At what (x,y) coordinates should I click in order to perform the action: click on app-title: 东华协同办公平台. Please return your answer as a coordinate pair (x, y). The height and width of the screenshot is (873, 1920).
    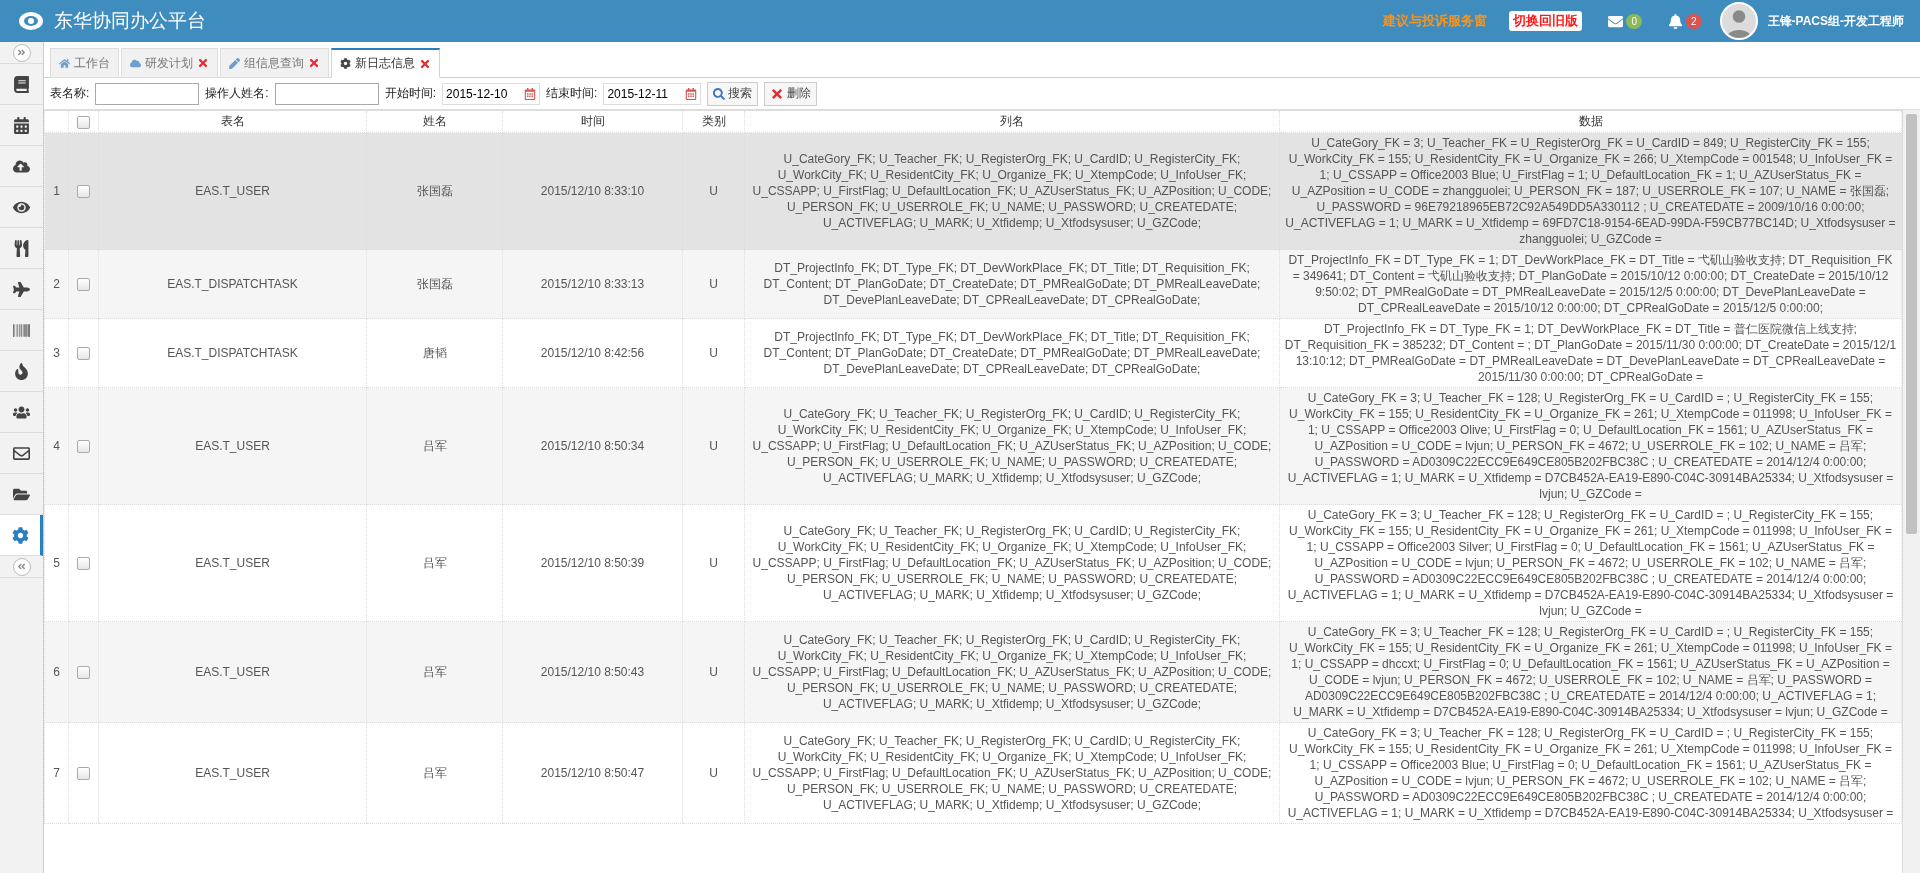
    Looking at the image, I should click on (130, 21).